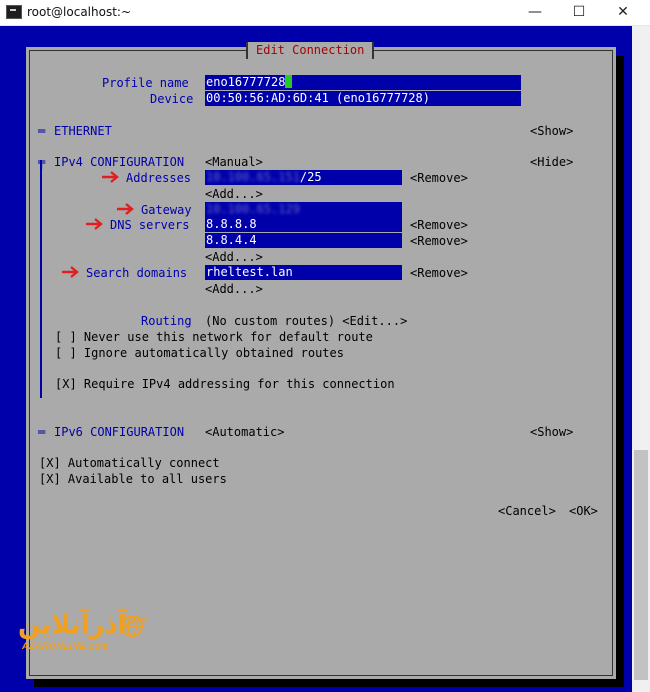  Describe the element at coordinates (246, 82) in the screenshot. I see `profile-name-value: eno16777728` at that location.